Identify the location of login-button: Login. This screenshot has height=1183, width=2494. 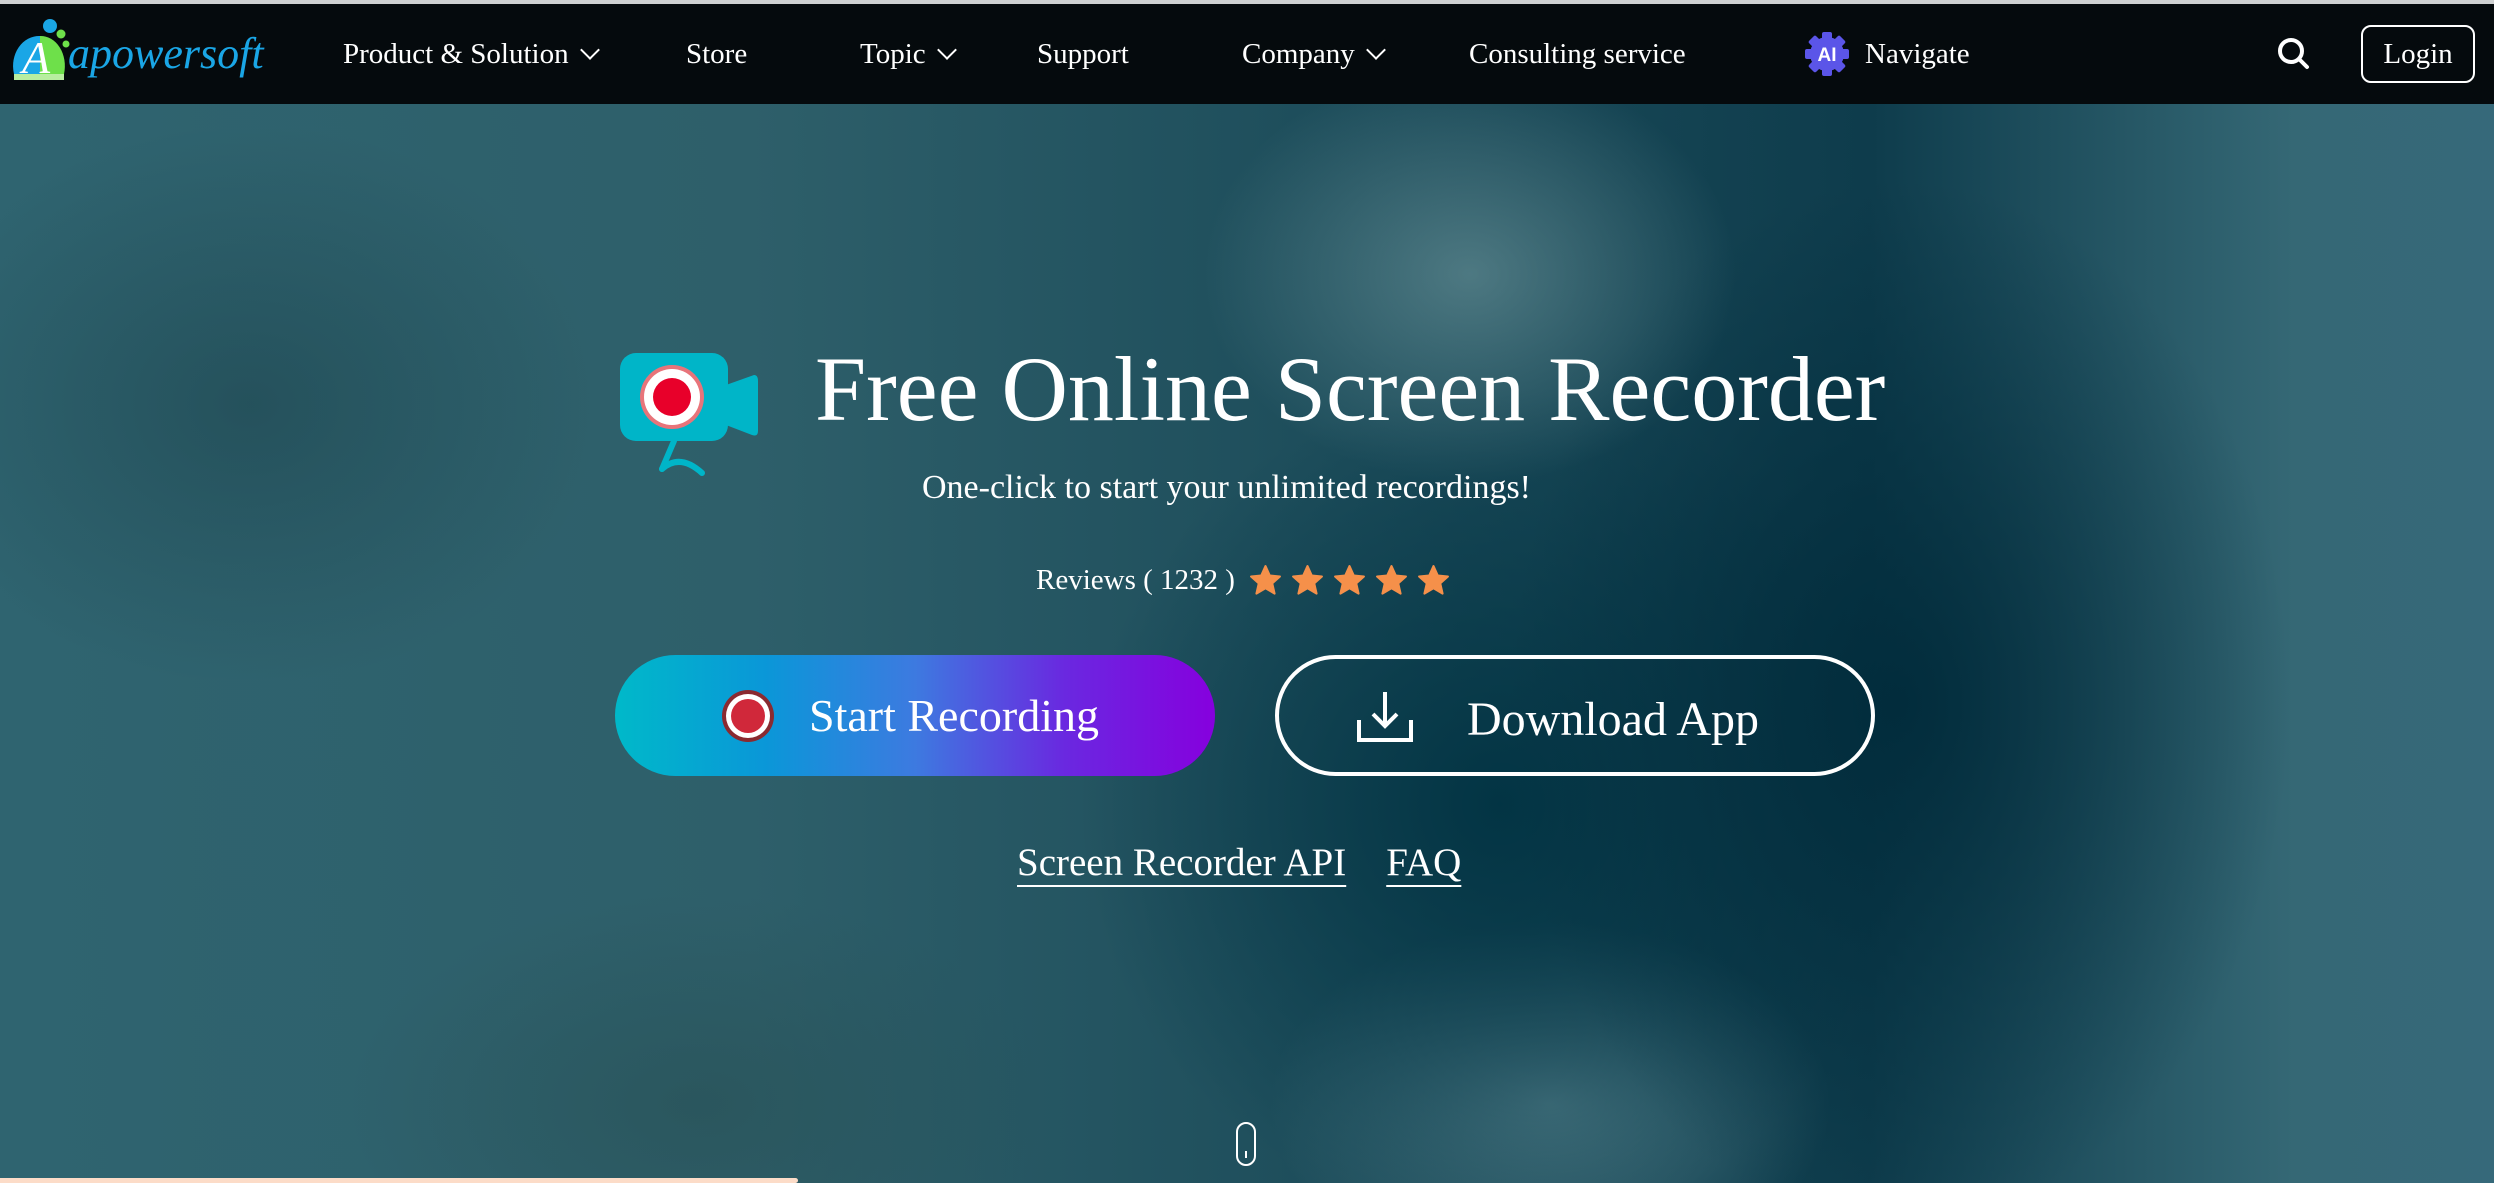
(2418, 54).